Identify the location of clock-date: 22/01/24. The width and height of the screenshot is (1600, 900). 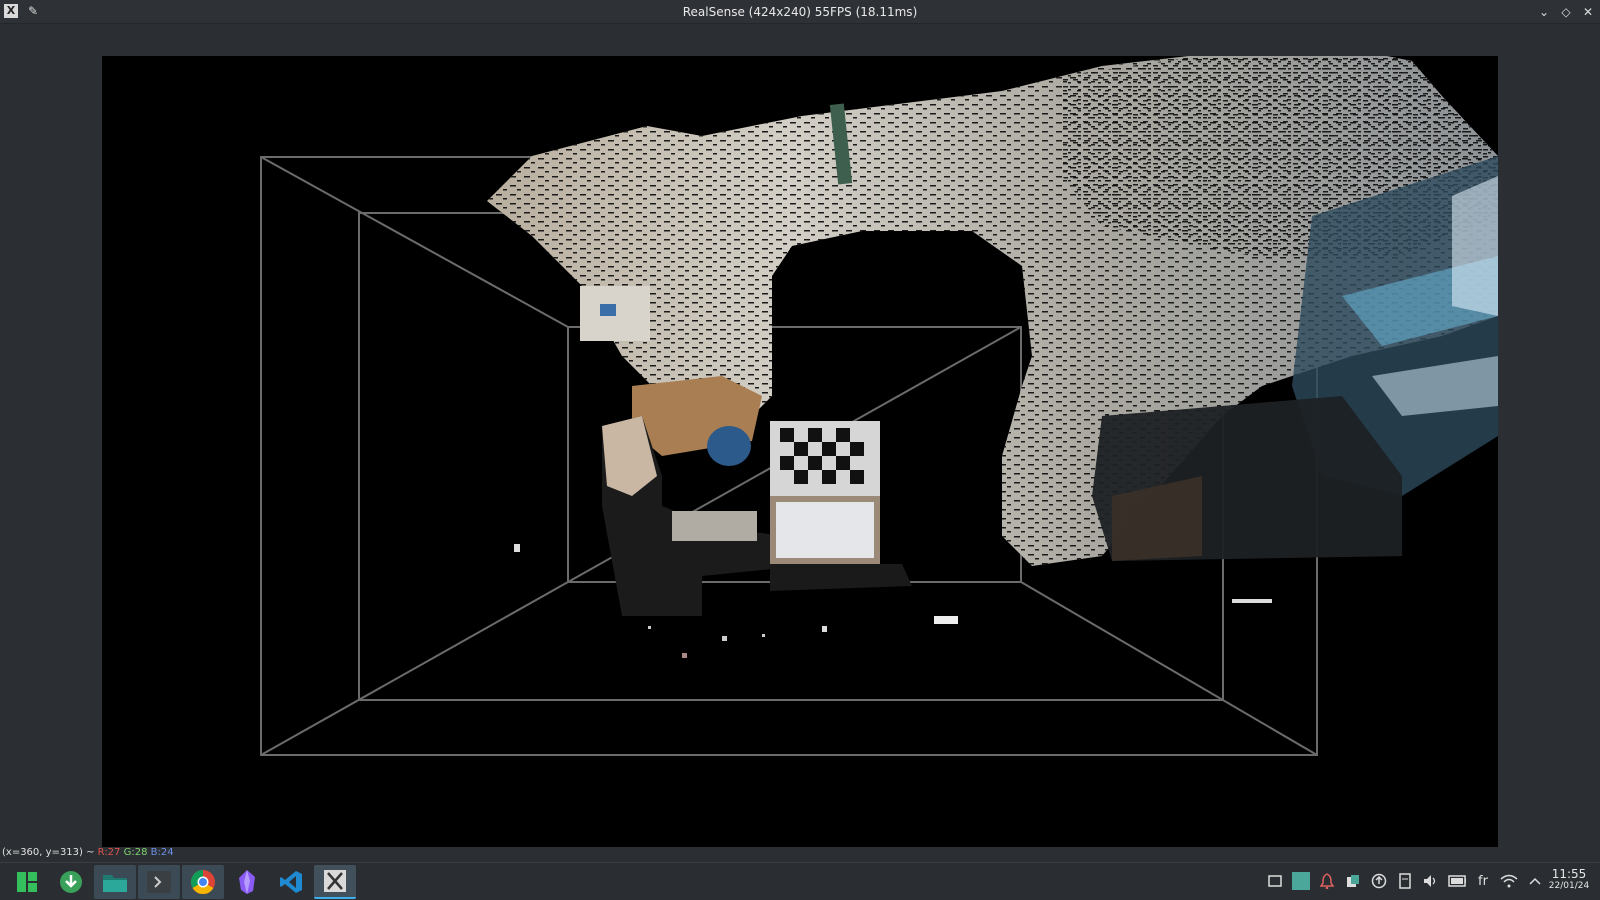
(1569, 886).